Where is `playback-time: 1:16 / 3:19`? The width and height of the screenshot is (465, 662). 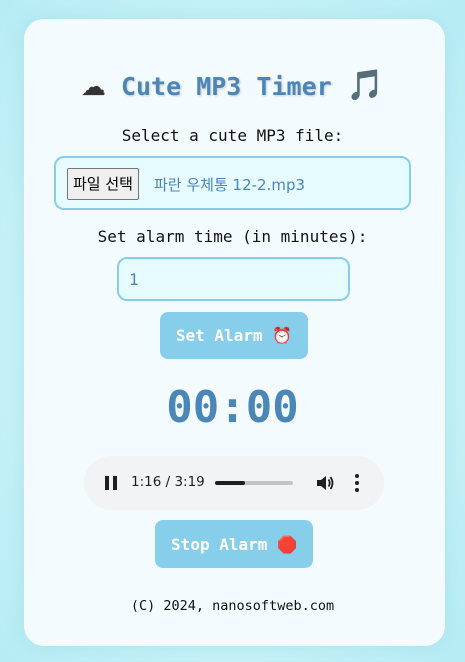 playback-time: 1:16 / 3:19 is located at coordinates (168, 482).